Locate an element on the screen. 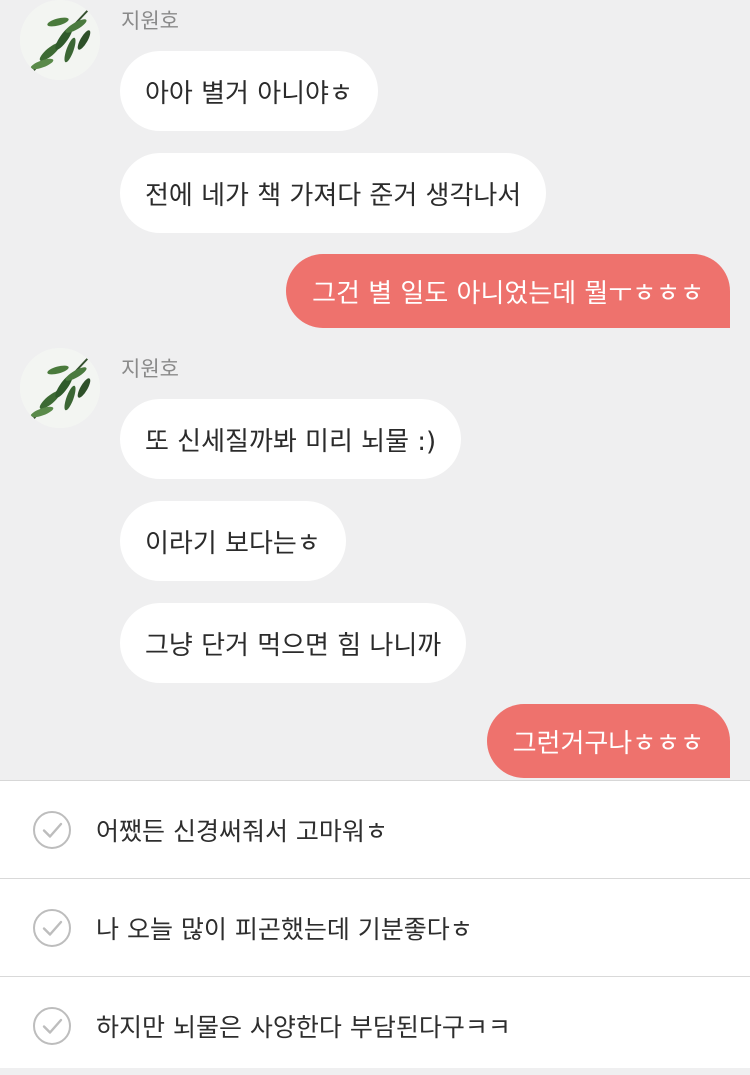 The height and width of the screenshot is (1075, 750). message-text: 아아 별거 아니야ㅎ is located at coordinates (249, 93).